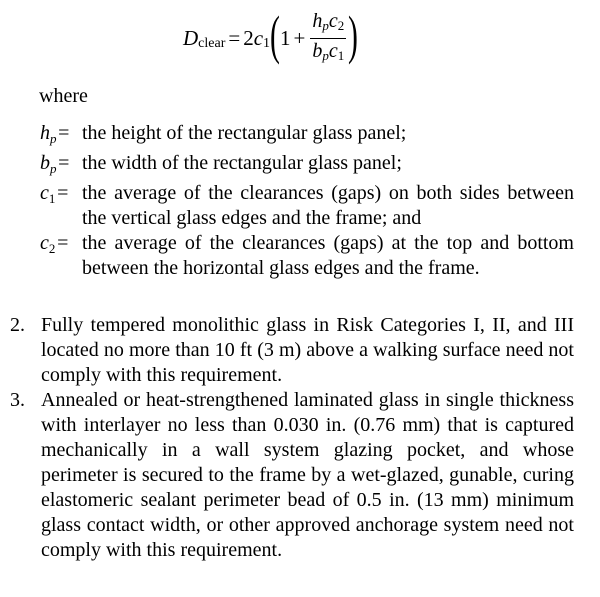 This screenshot has width=600, height=597. I want to click on eq-denominator: bpc1, so click(328, 51).